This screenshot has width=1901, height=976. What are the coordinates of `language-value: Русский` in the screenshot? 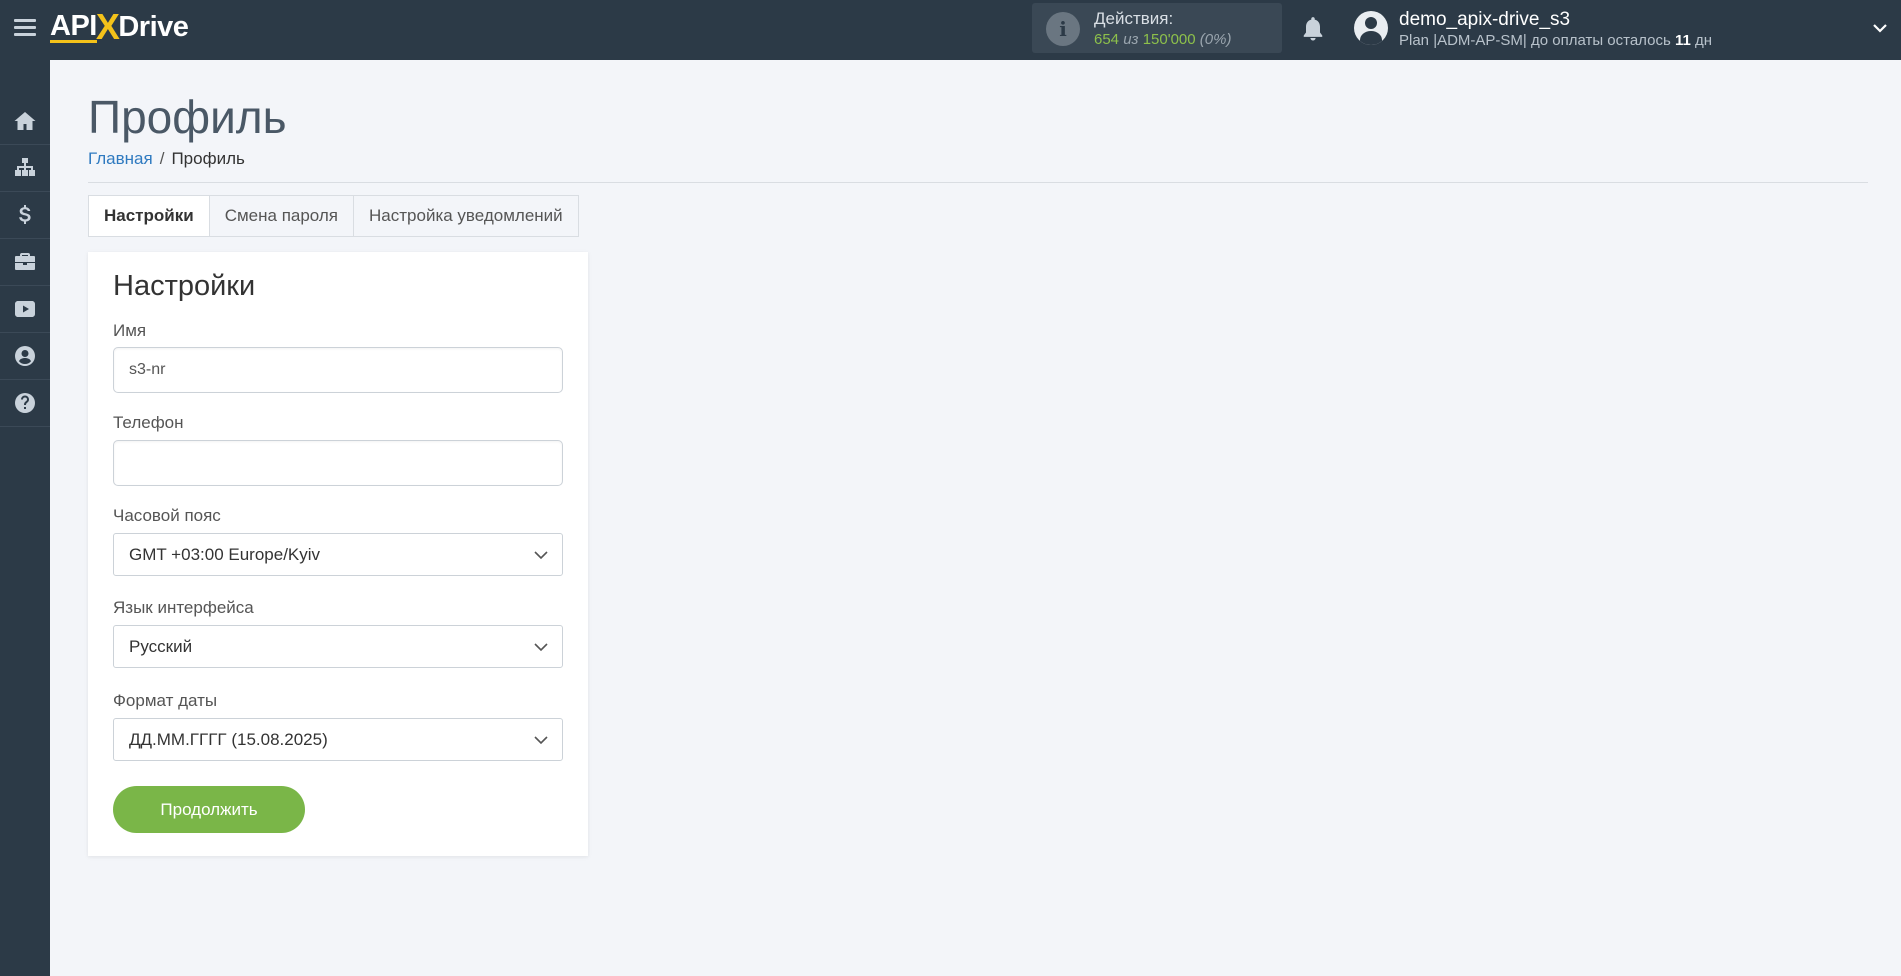 It's located at (161, 646).